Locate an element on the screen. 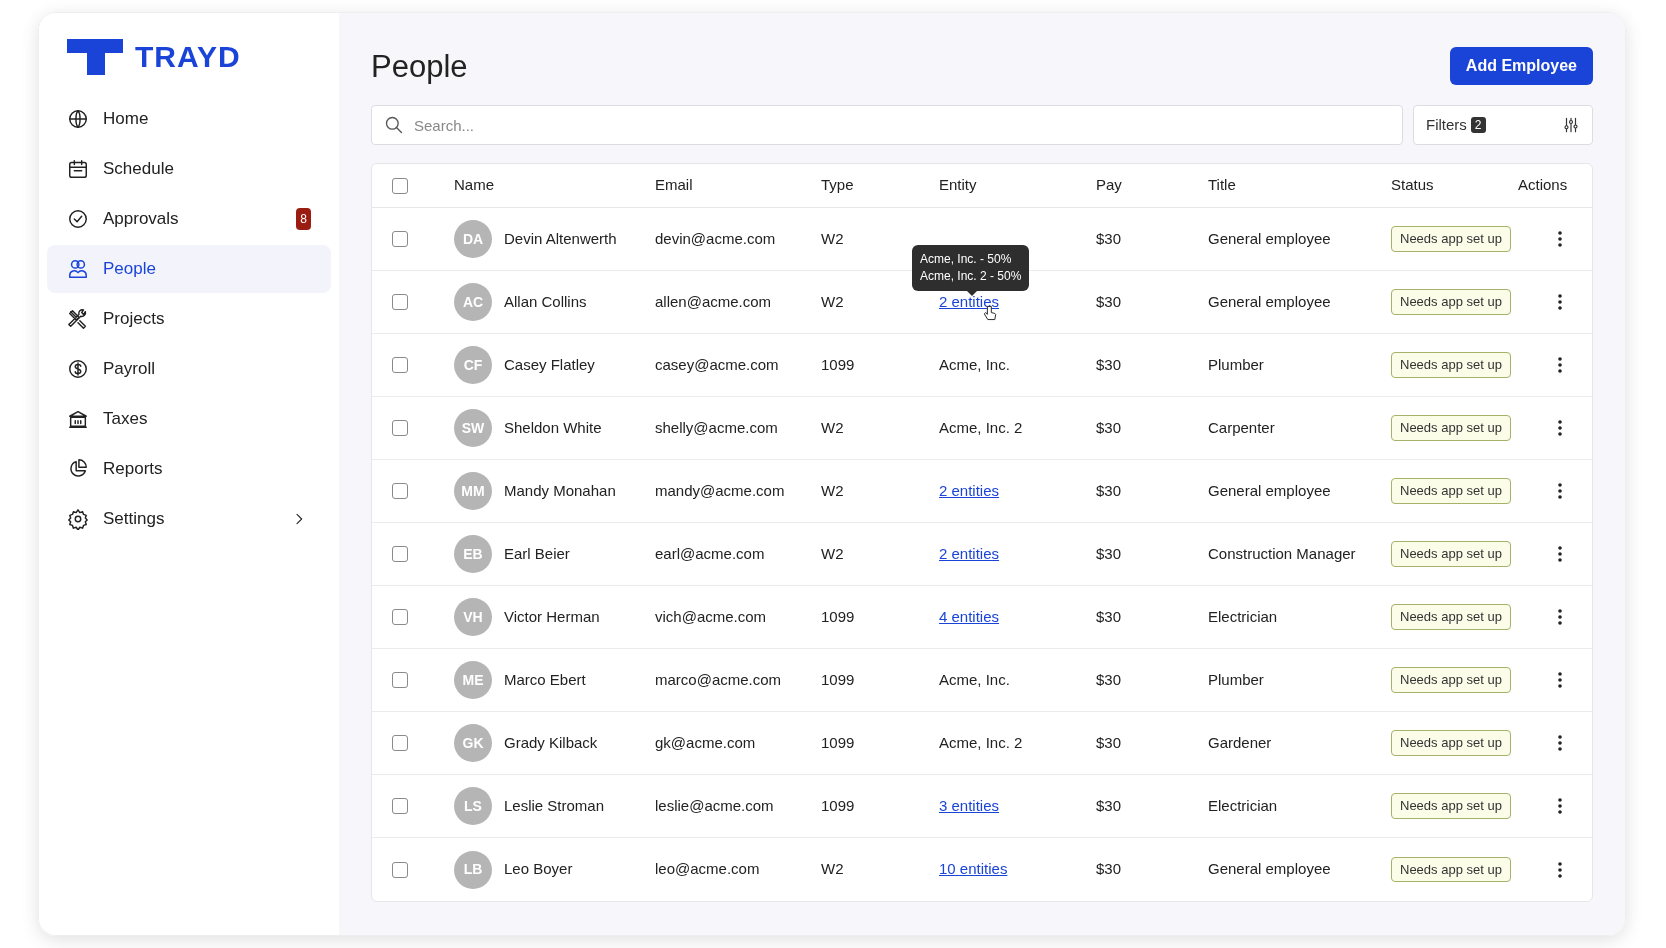  avatar: MM is located at coordinates (473, 491).